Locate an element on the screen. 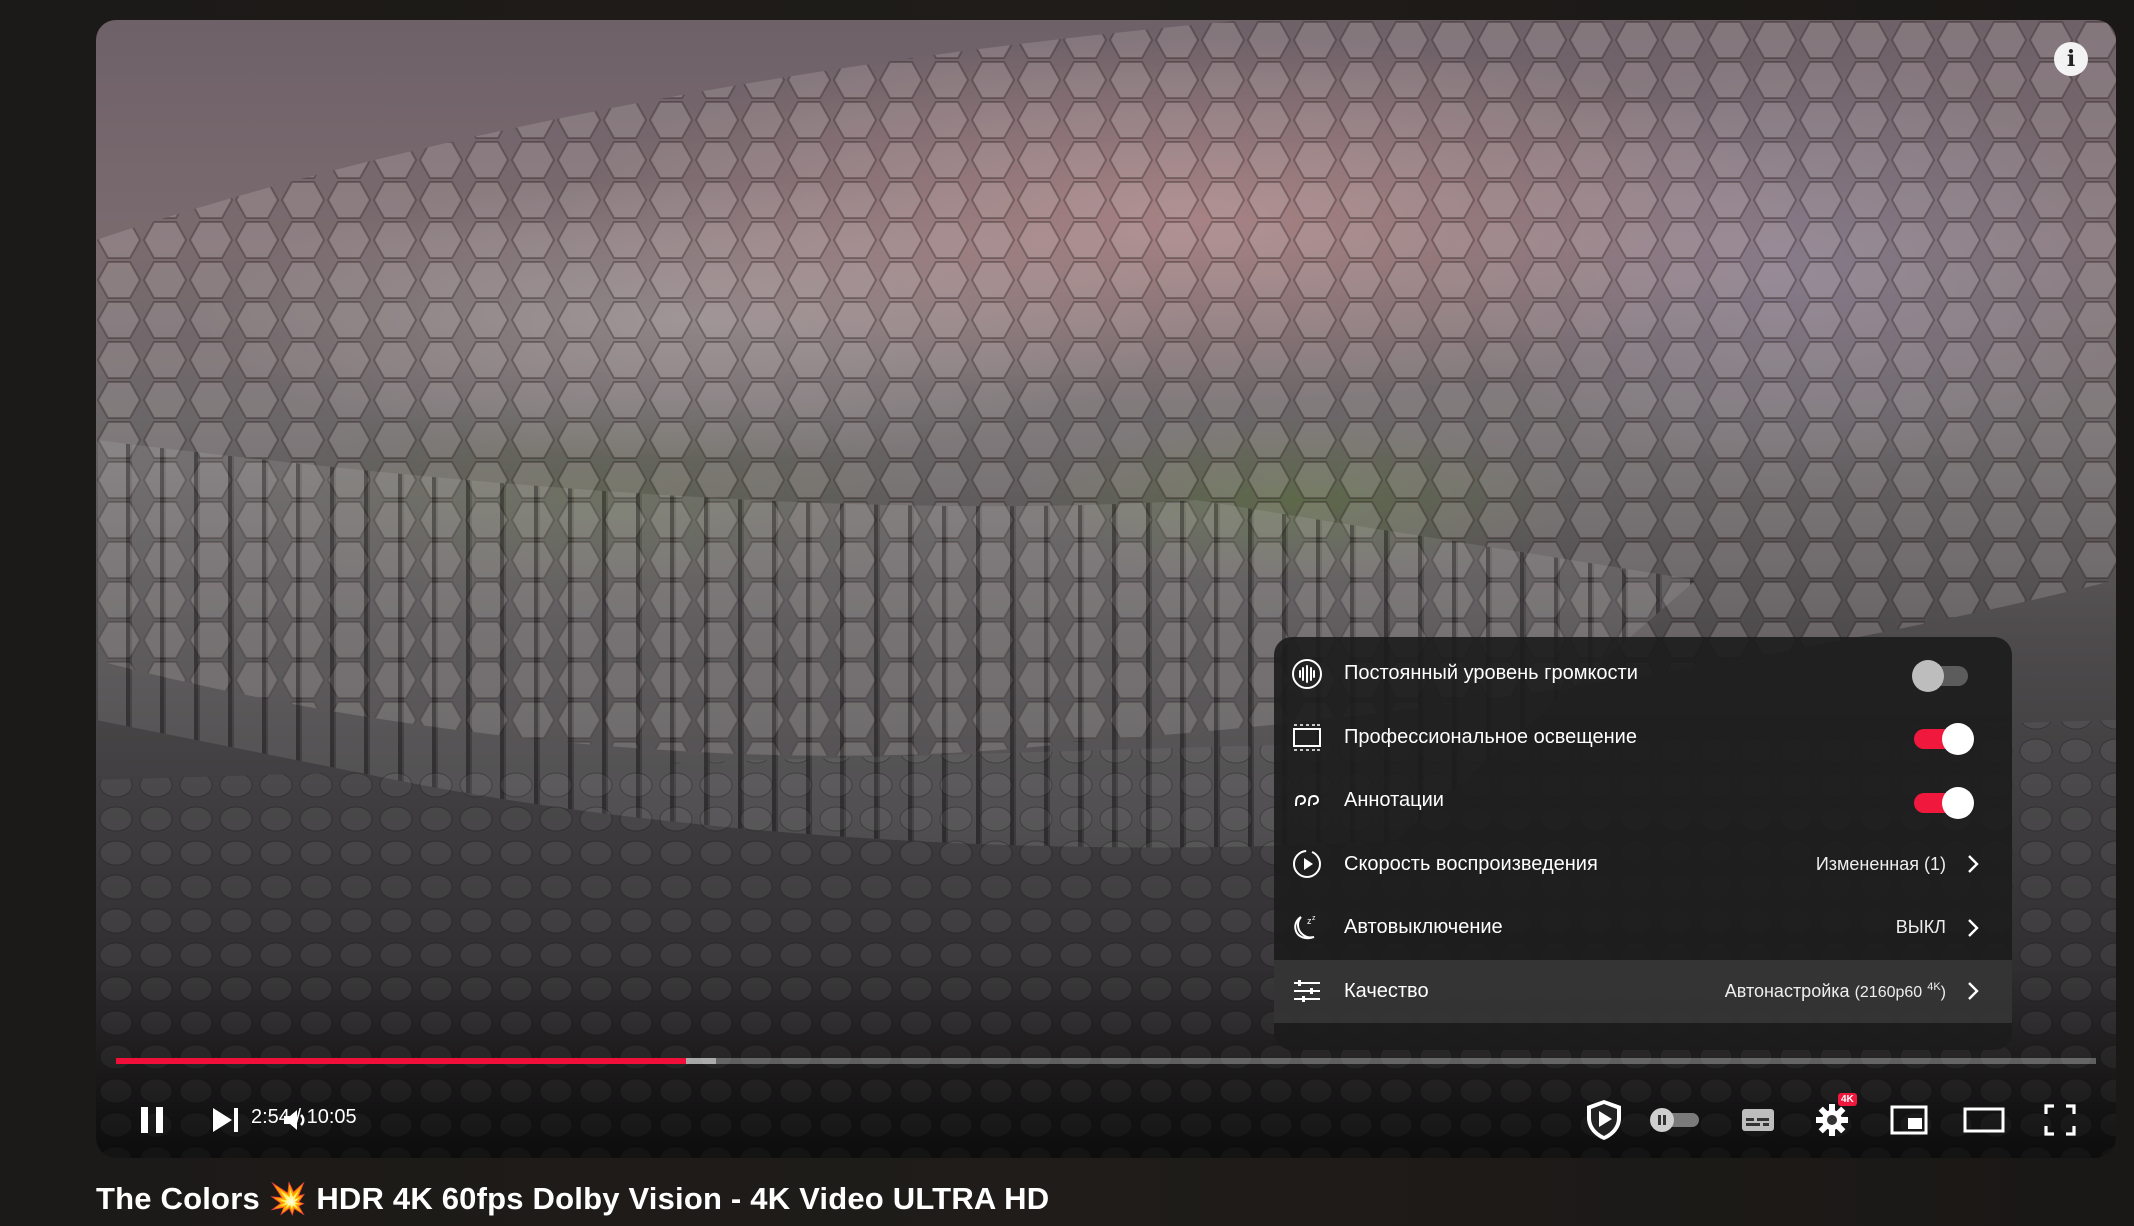  fullscreen-icon is located at coordinates (2060, 1120).